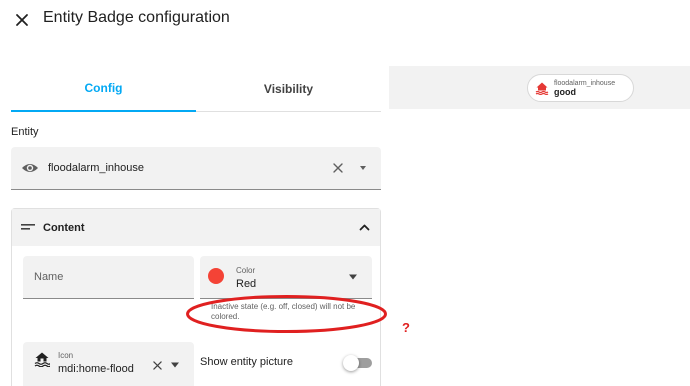 Image resolution: width=690 pixels, height=386 pixels. Describe the element at coordinates (196, 168) in the screenshot. I see `entity-picker: floodalarm_inhouse` at that location.